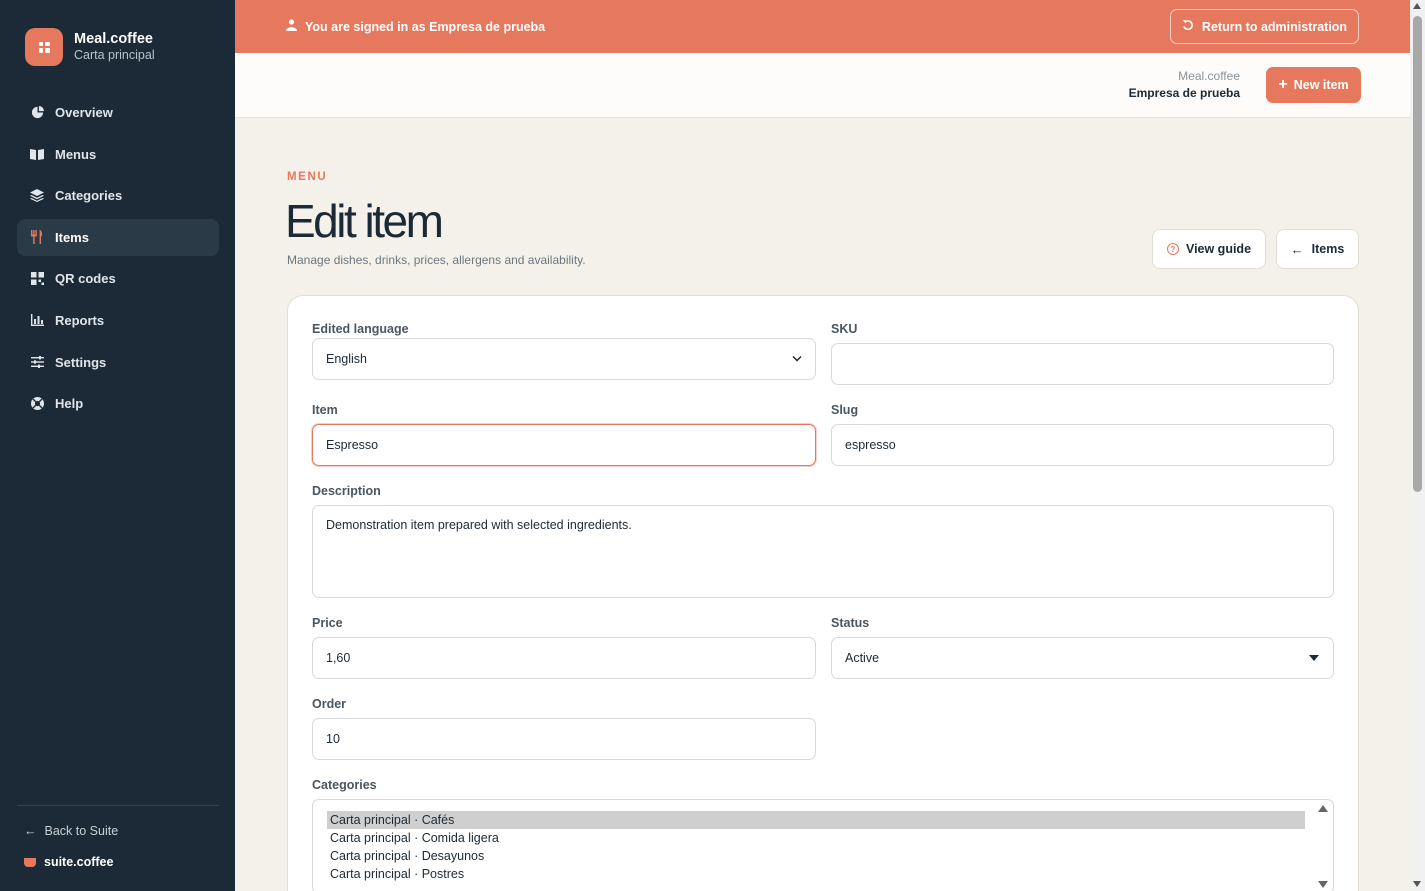 This screenshot has width=1425, height=891. Describe the element at coordinates (37, 196) in the screenshot. I see `layers-icon` at that location.